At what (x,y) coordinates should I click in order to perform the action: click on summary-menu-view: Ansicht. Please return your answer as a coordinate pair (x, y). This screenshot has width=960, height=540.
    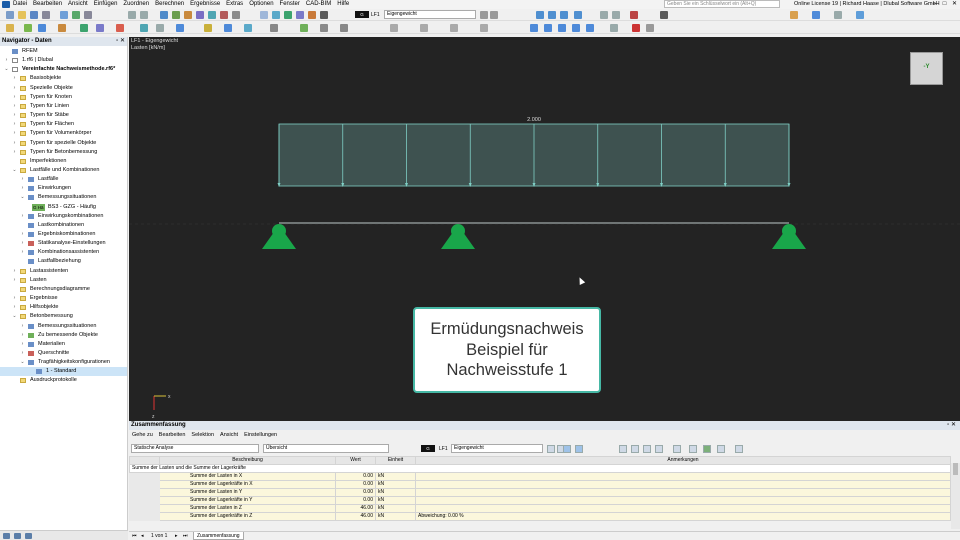
    Looking at the image, I should click on (229, 435).